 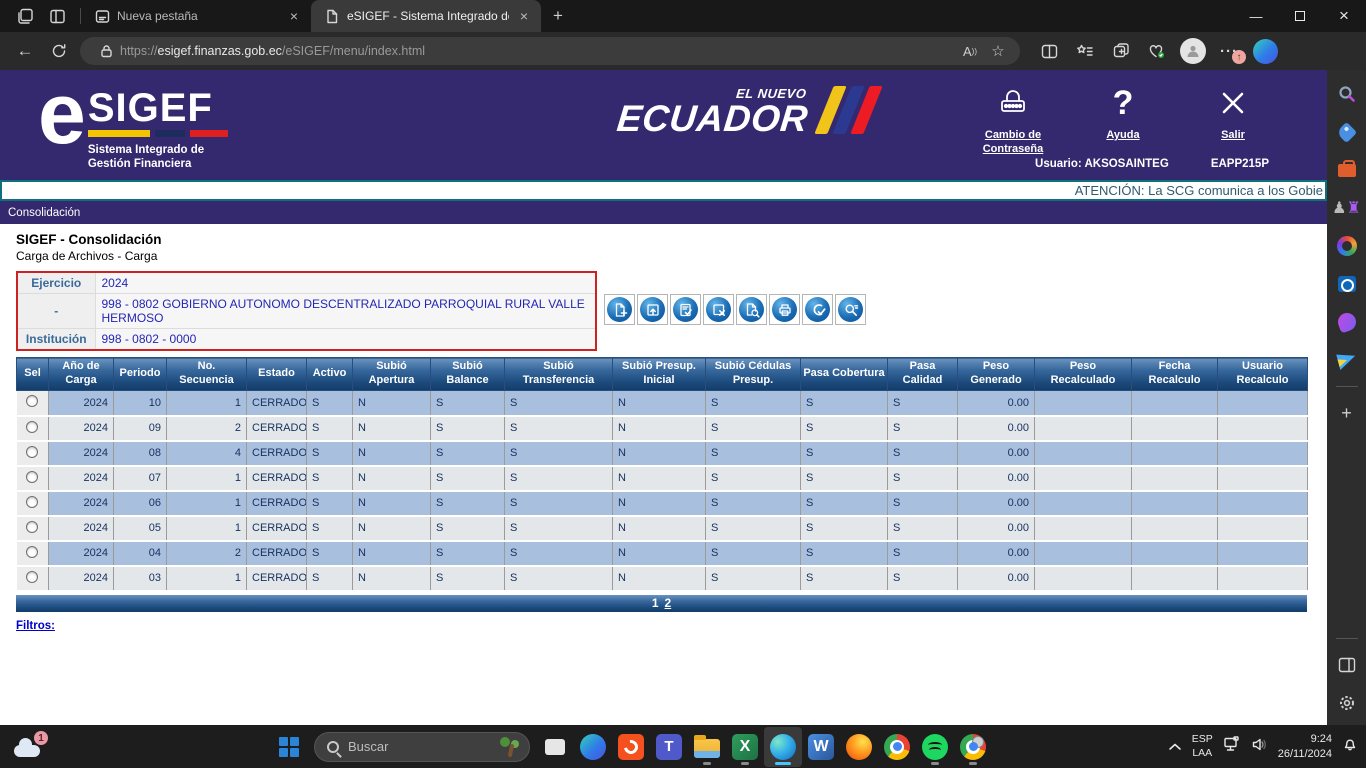 I want to click on table-row: 2024 06 1 CERRADO S N S S N S S S 0.00, so click(x=662, y=503).